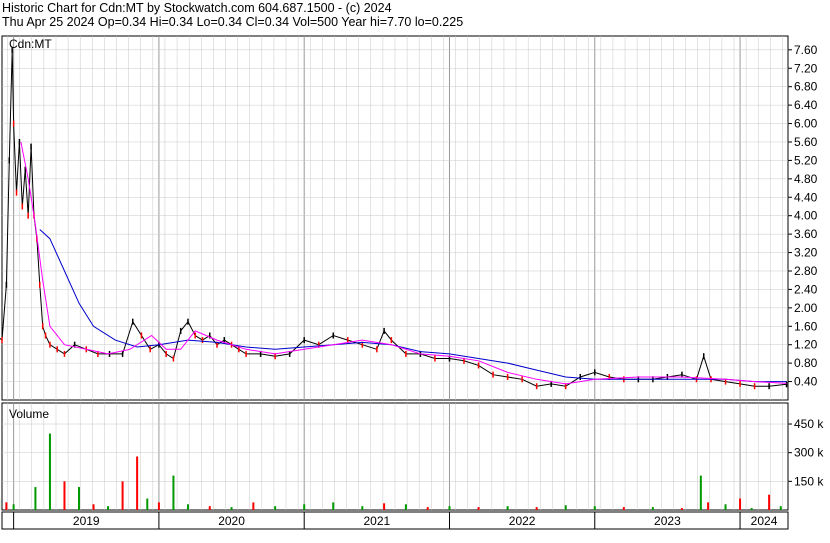  What do you see at coordinates (806, 271) in the screenshot?
I see `price-tick-label: 2.80` at bounding box center [806, 271].